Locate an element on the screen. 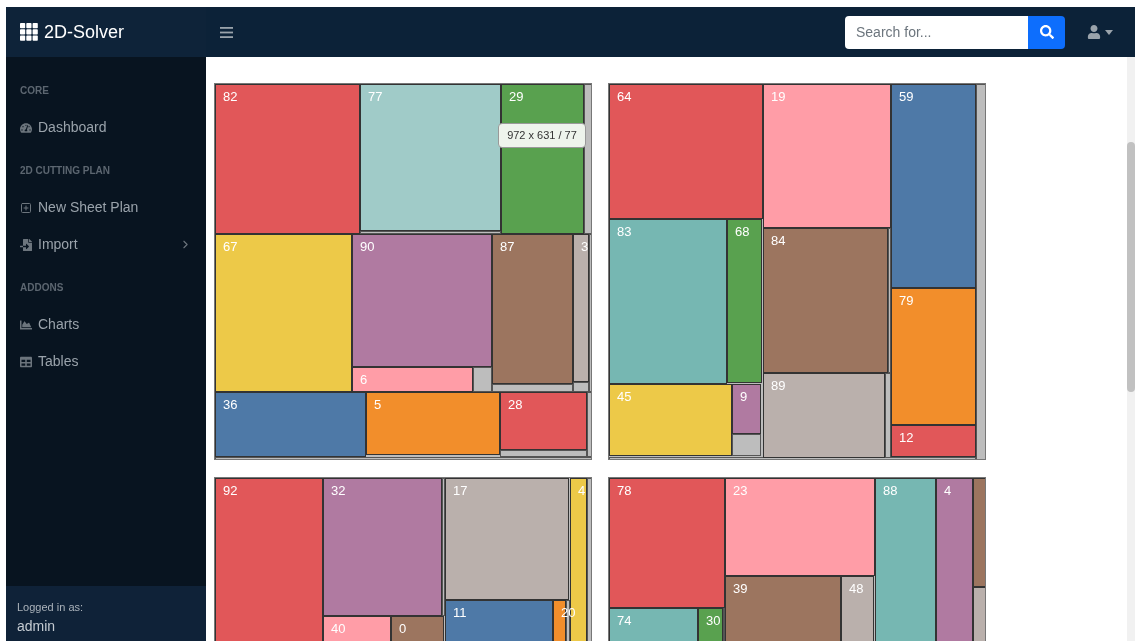 The width and height of the screenshot is (1135, 641). piece-label: 29 is located at coordinates (516, 97).